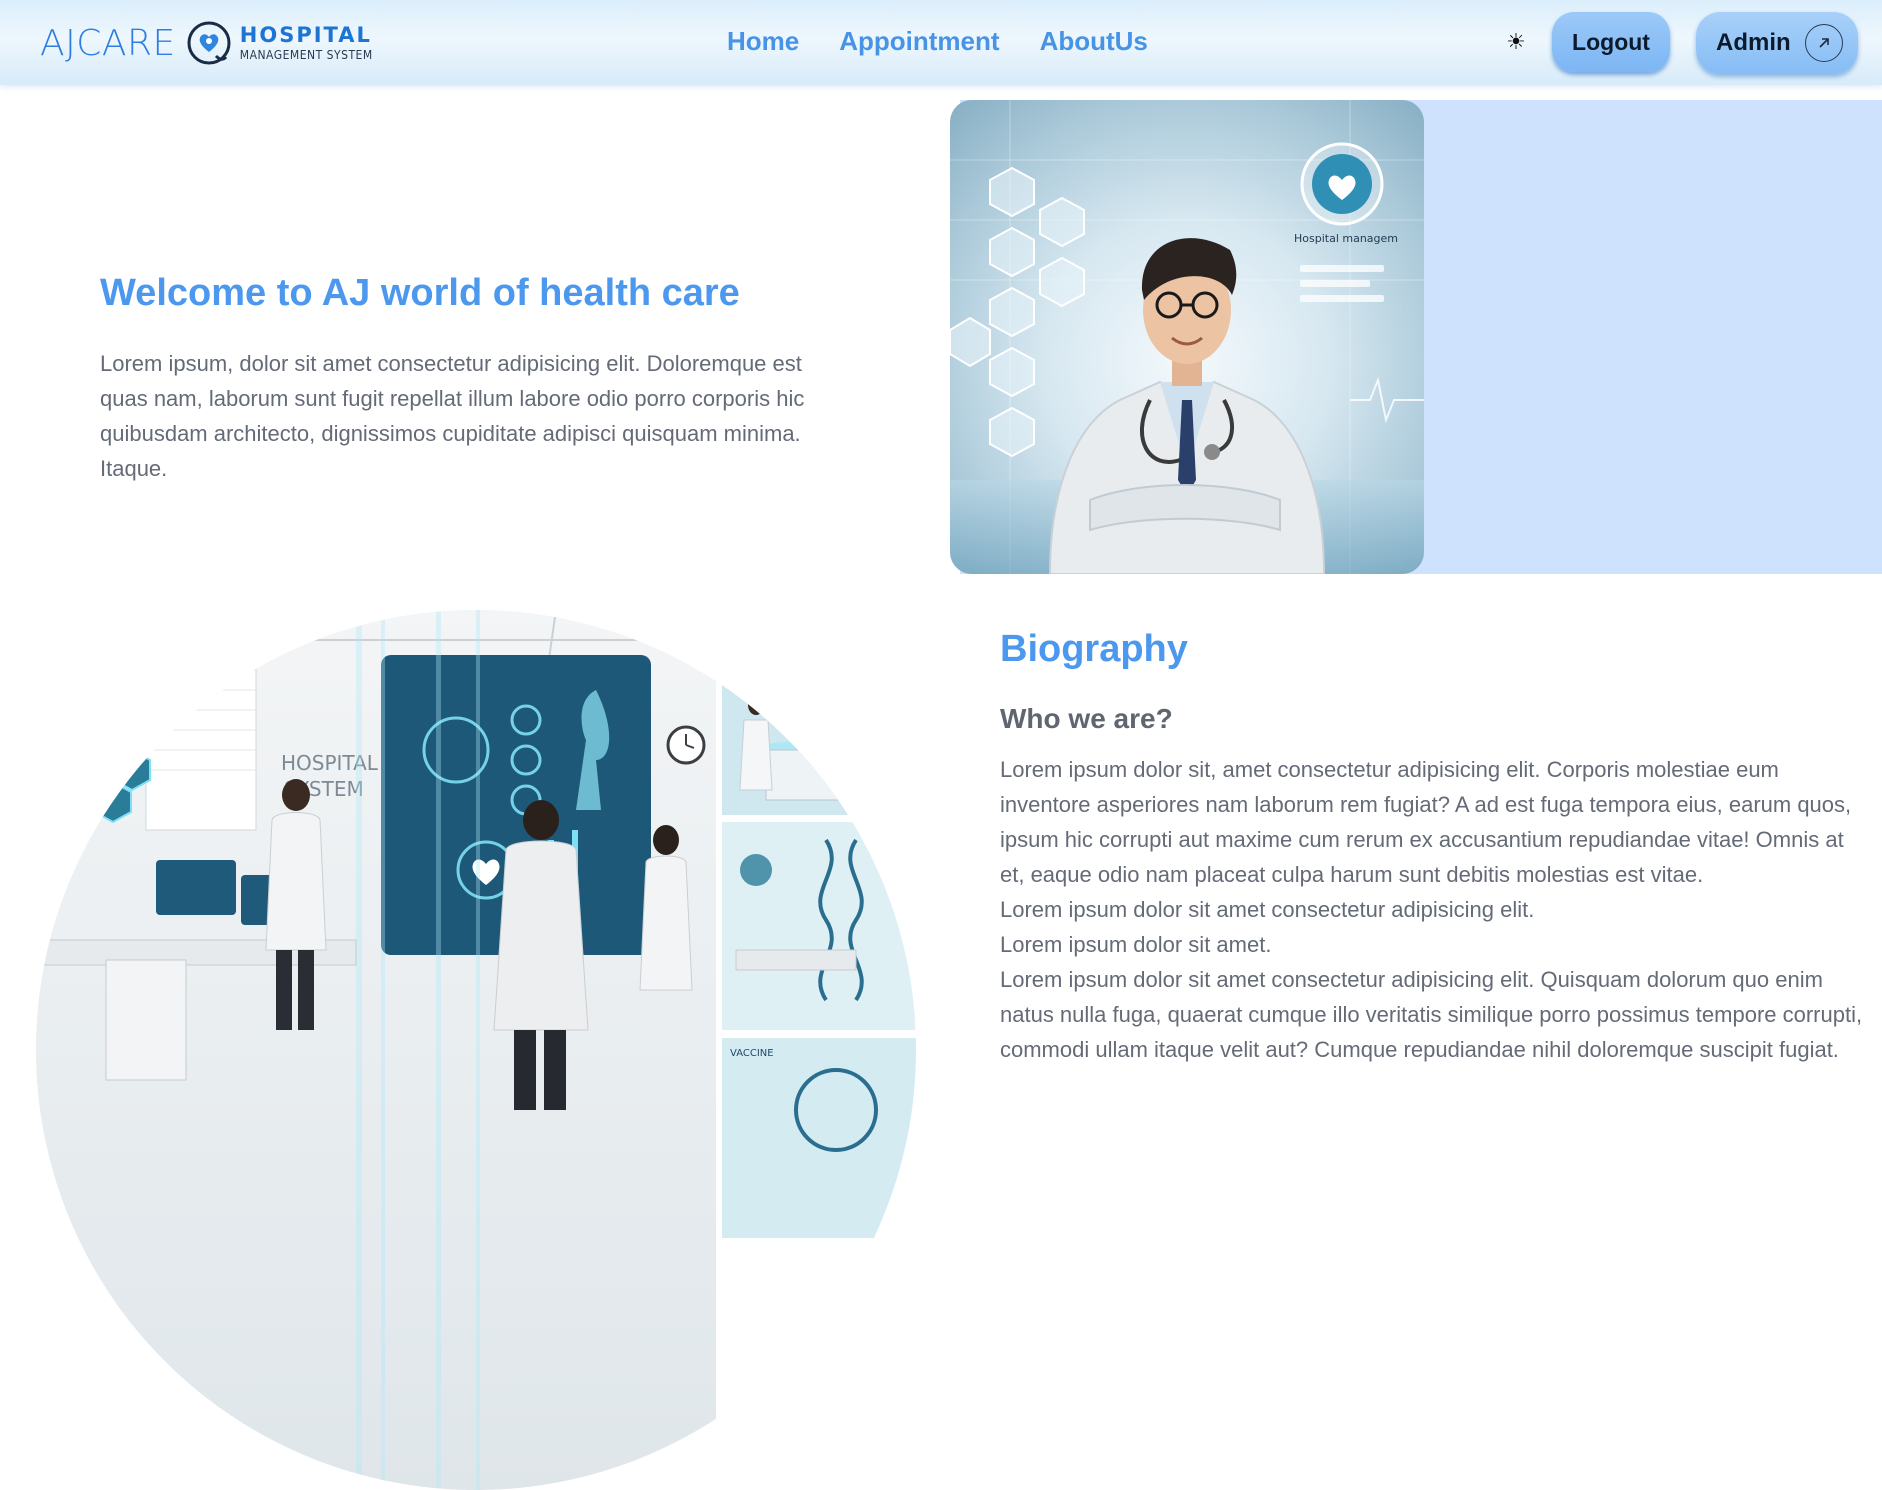  What do you see at coordinates (306, 55) in the screenshot?
I see `brand-sub-management: MANAGEMENT SYSTEM` at bounding box center [306, 55].